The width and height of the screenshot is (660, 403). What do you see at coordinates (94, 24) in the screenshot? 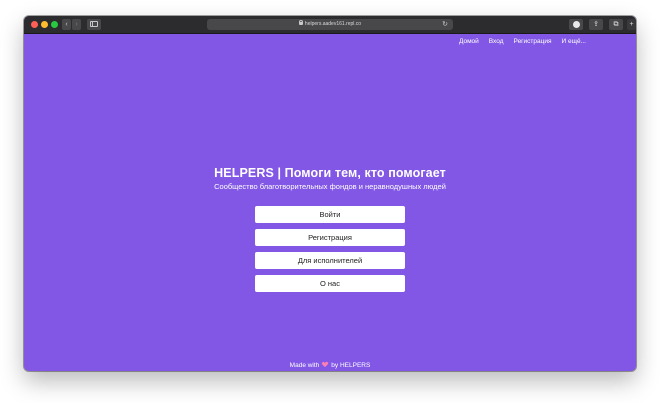
I see `sidebar-toggle-button` at bounding box center [94, 24].